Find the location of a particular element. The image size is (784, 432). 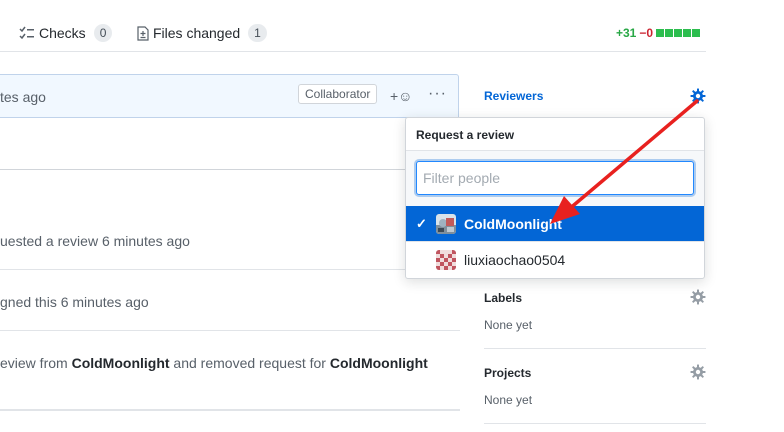

labels-heading: Labels is located at coordinates (503, 298).